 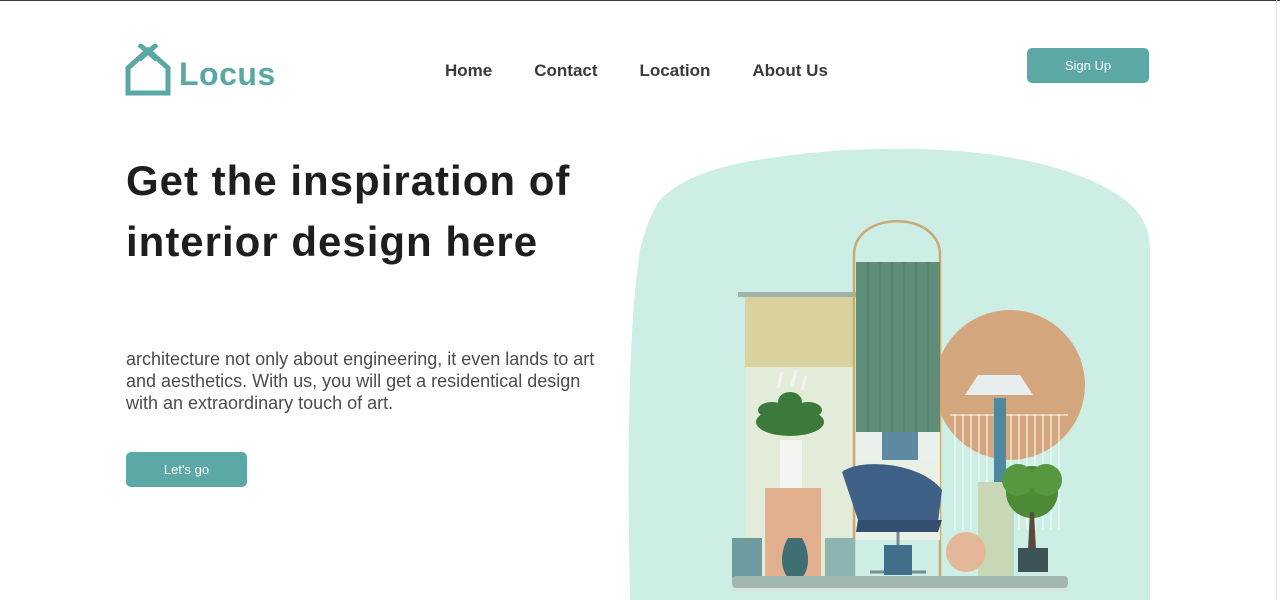 What do you see at coordinates (966, 552) in the screenshot?
I see `beige-sphere` at bounding box center [966, 552].